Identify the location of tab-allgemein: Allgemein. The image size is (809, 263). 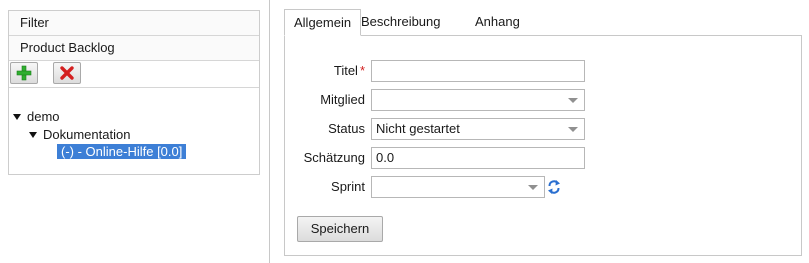
(323, 22).